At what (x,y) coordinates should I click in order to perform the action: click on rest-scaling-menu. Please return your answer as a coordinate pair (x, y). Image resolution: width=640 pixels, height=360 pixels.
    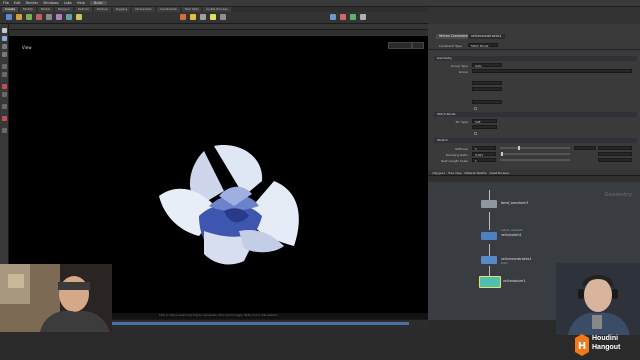
    Looking at the image, I should click on (615, 160).